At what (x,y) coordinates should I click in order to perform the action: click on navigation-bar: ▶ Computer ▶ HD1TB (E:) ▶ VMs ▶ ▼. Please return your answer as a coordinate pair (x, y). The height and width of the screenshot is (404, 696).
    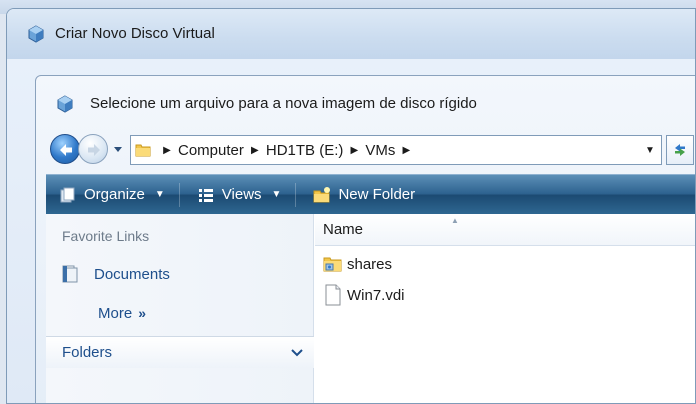
    Looking at the image, I should click on (370, 149).